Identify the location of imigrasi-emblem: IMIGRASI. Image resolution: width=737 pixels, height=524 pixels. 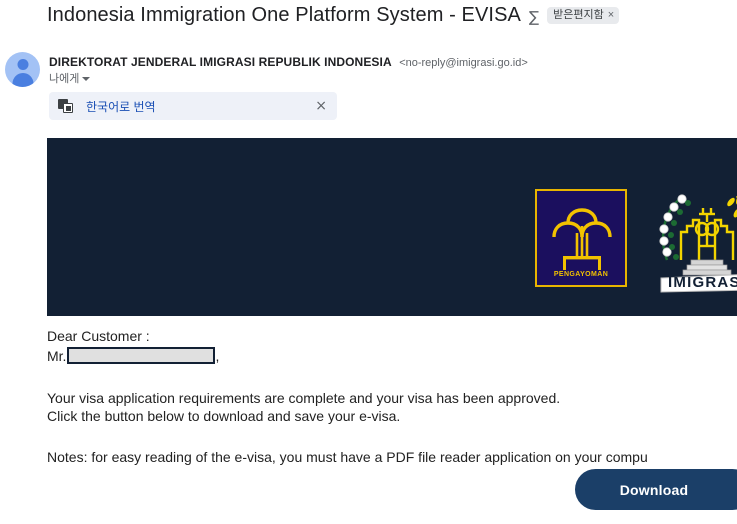
(694, 238).